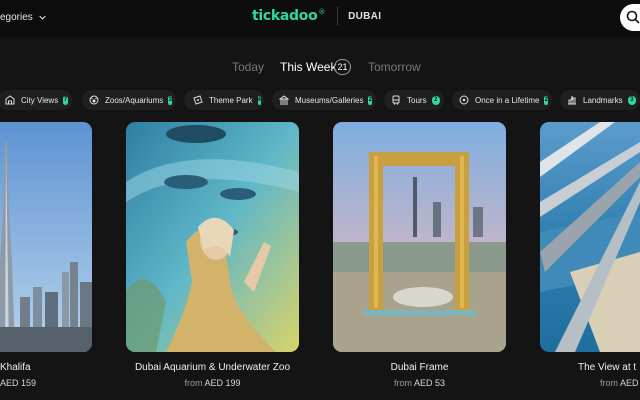 The height and width of the screenshot is (400, 640). Describe the element at coordinates (134, 100) in the screenshot. I see `chip-label: Zoos/Aquariums` at that location.